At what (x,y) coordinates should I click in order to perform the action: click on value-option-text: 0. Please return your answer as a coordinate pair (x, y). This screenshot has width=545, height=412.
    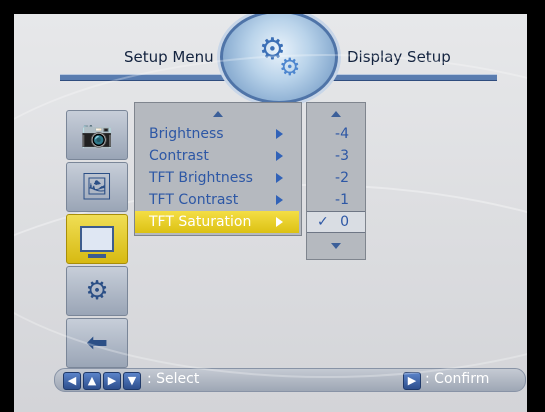
    Looking at the image, I should click on (344, 222).